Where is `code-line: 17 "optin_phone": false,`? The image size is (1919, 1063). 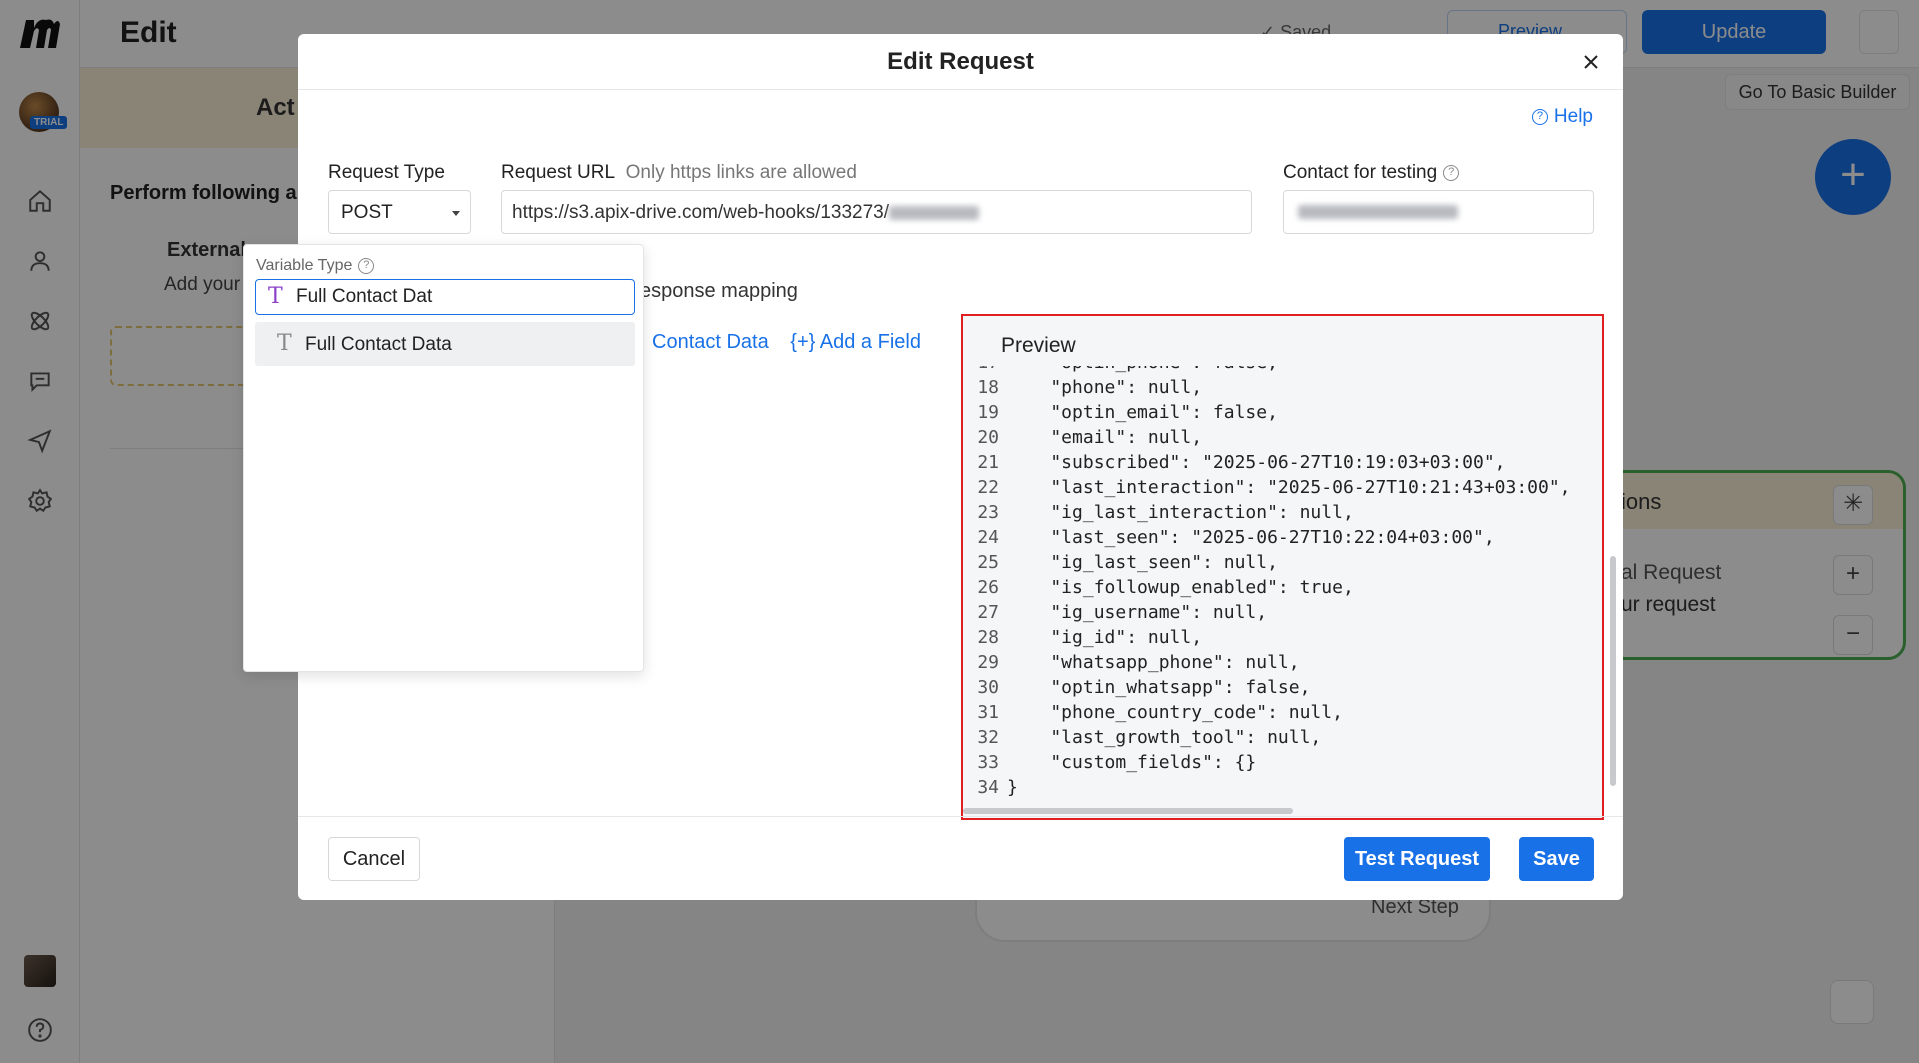
code-line: 17 "optin_phone": false, is located at coordinates (1273, 370).